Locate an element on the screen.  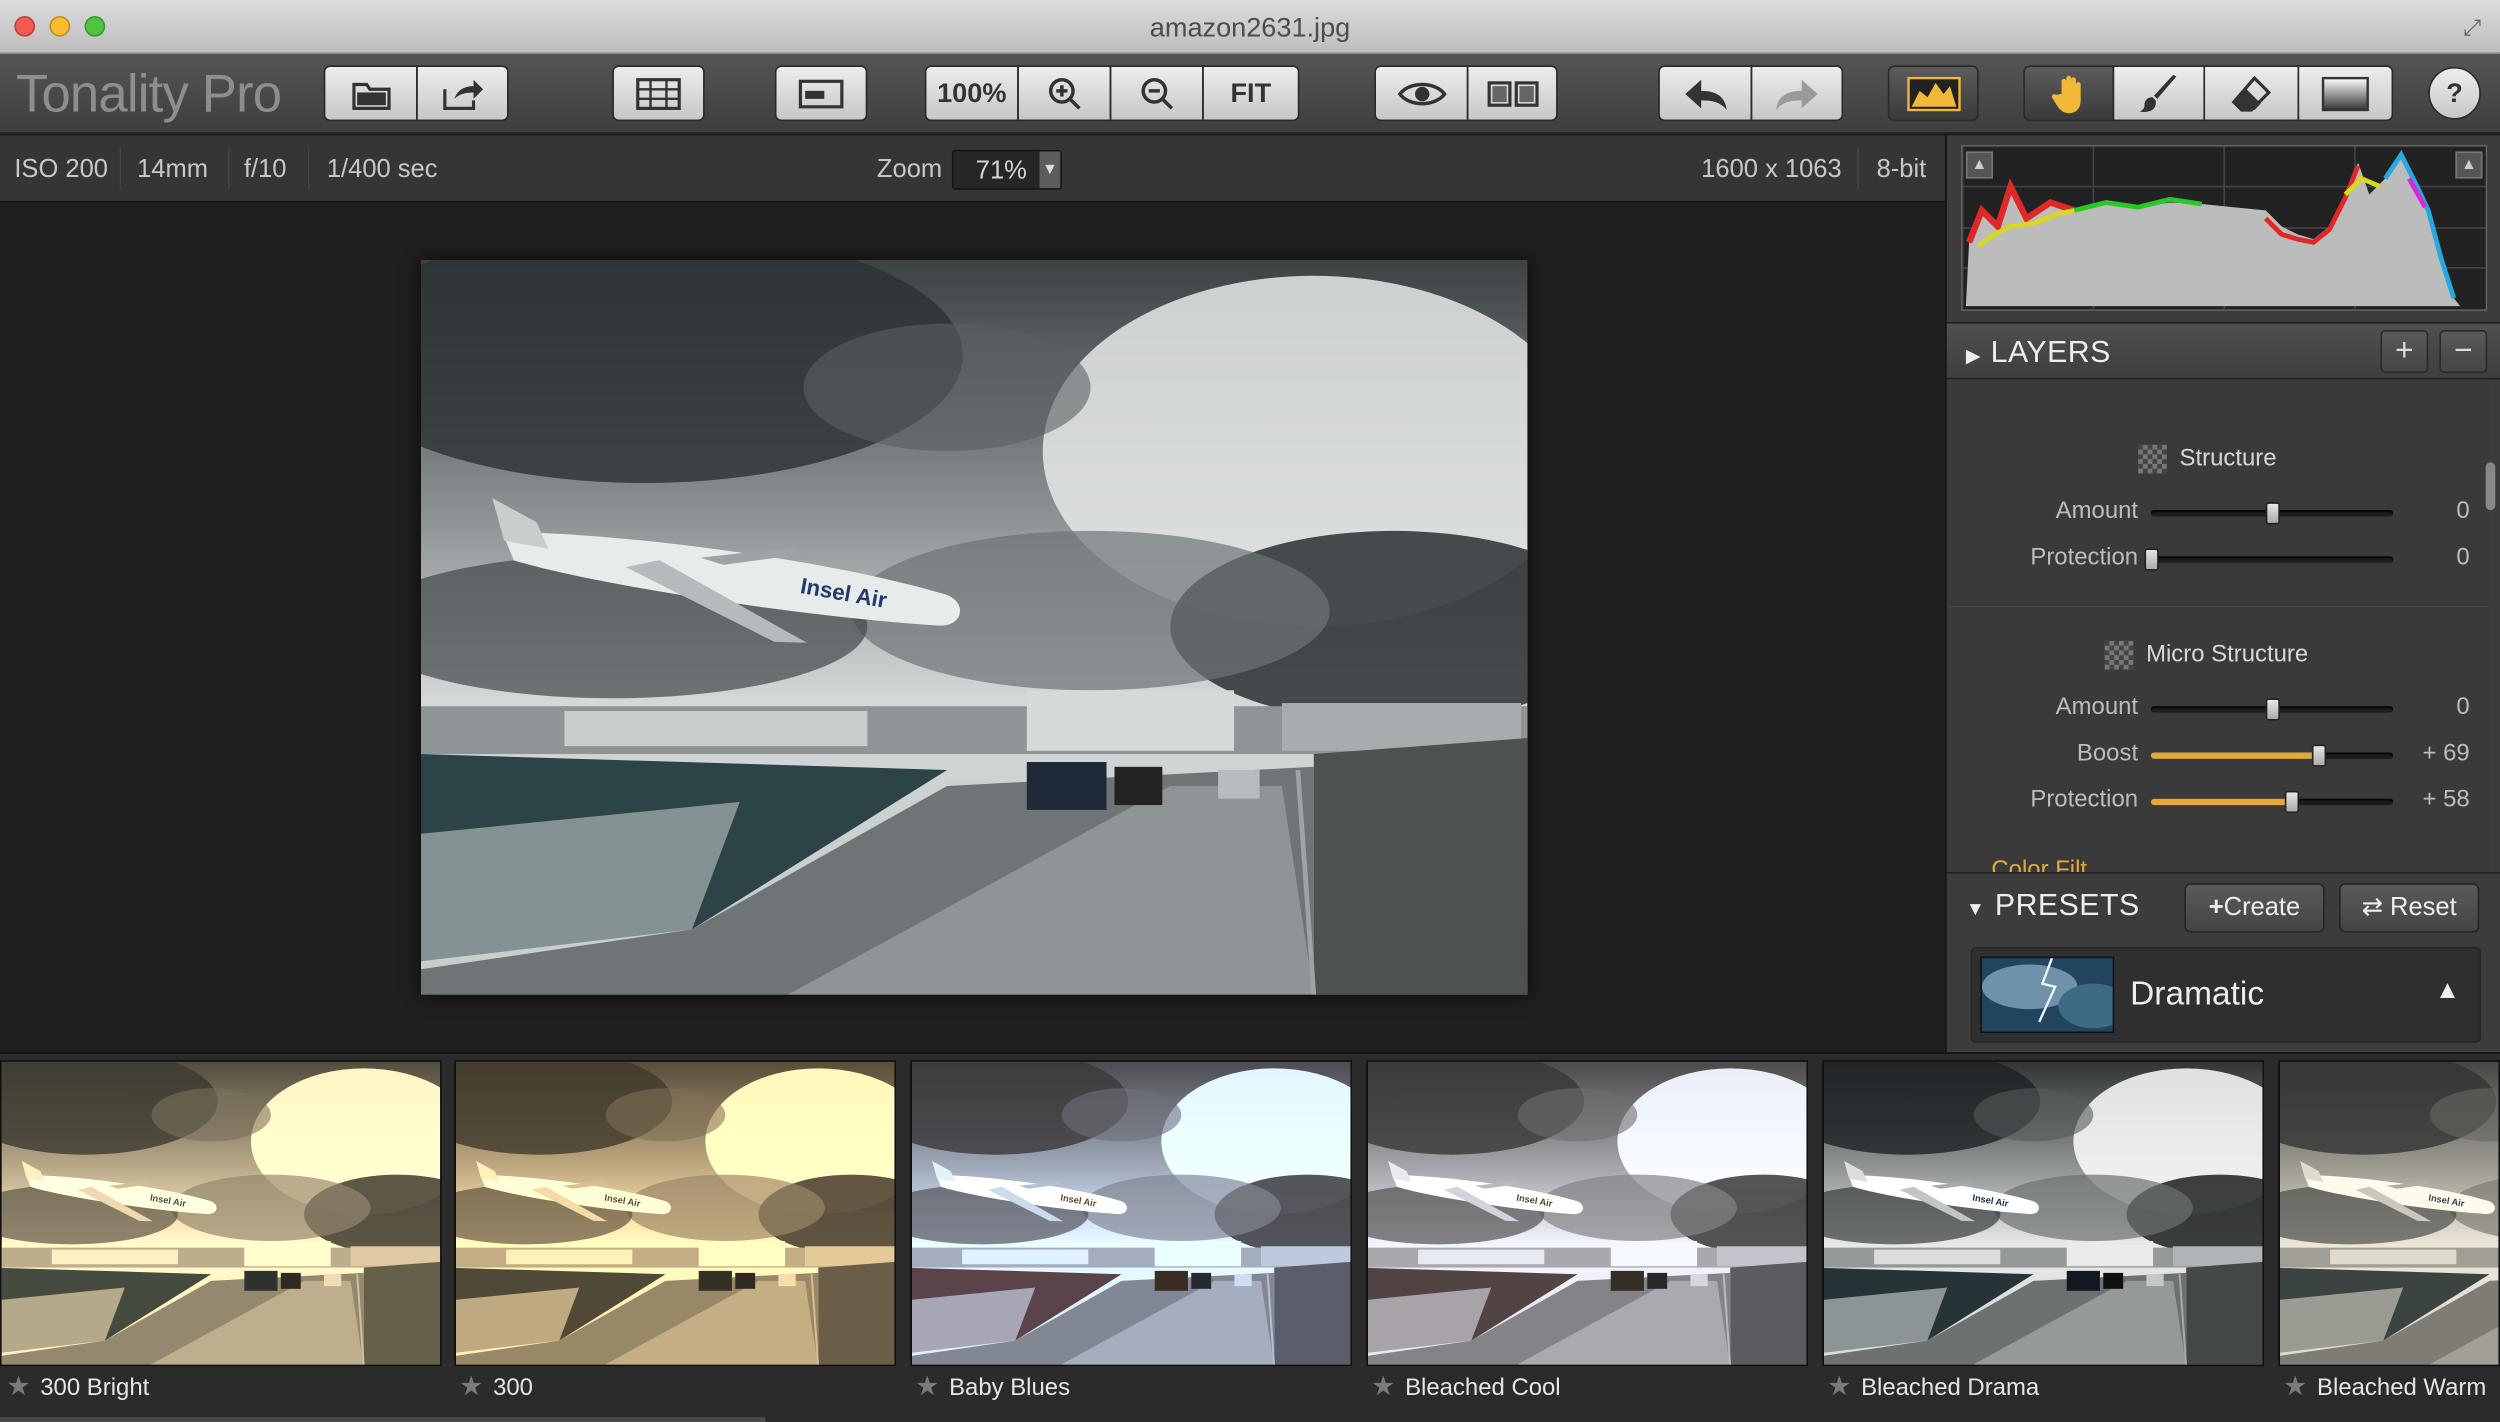
remove-layer-button: − is located at coordinates (2463, 351).